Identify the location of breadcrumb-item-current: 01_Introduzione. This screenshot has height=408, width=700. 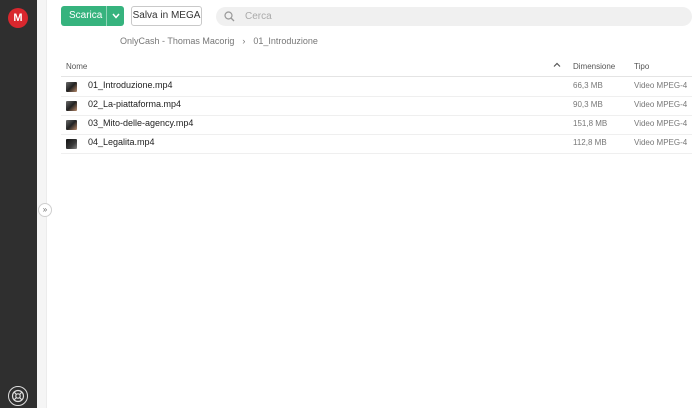
(285, 41).